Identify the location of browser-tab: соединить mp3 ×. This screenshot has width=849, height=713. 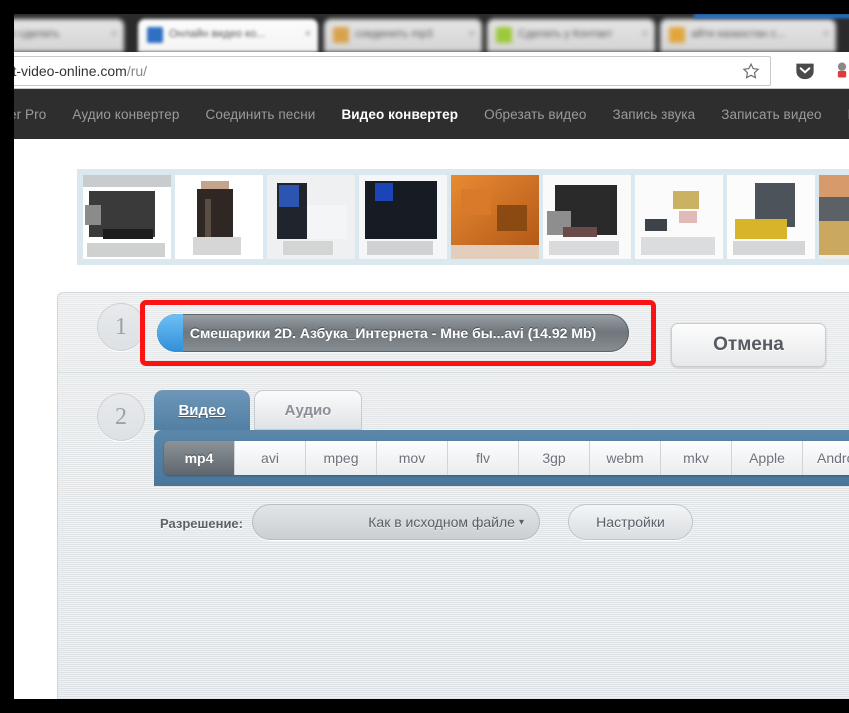
(403, 35).